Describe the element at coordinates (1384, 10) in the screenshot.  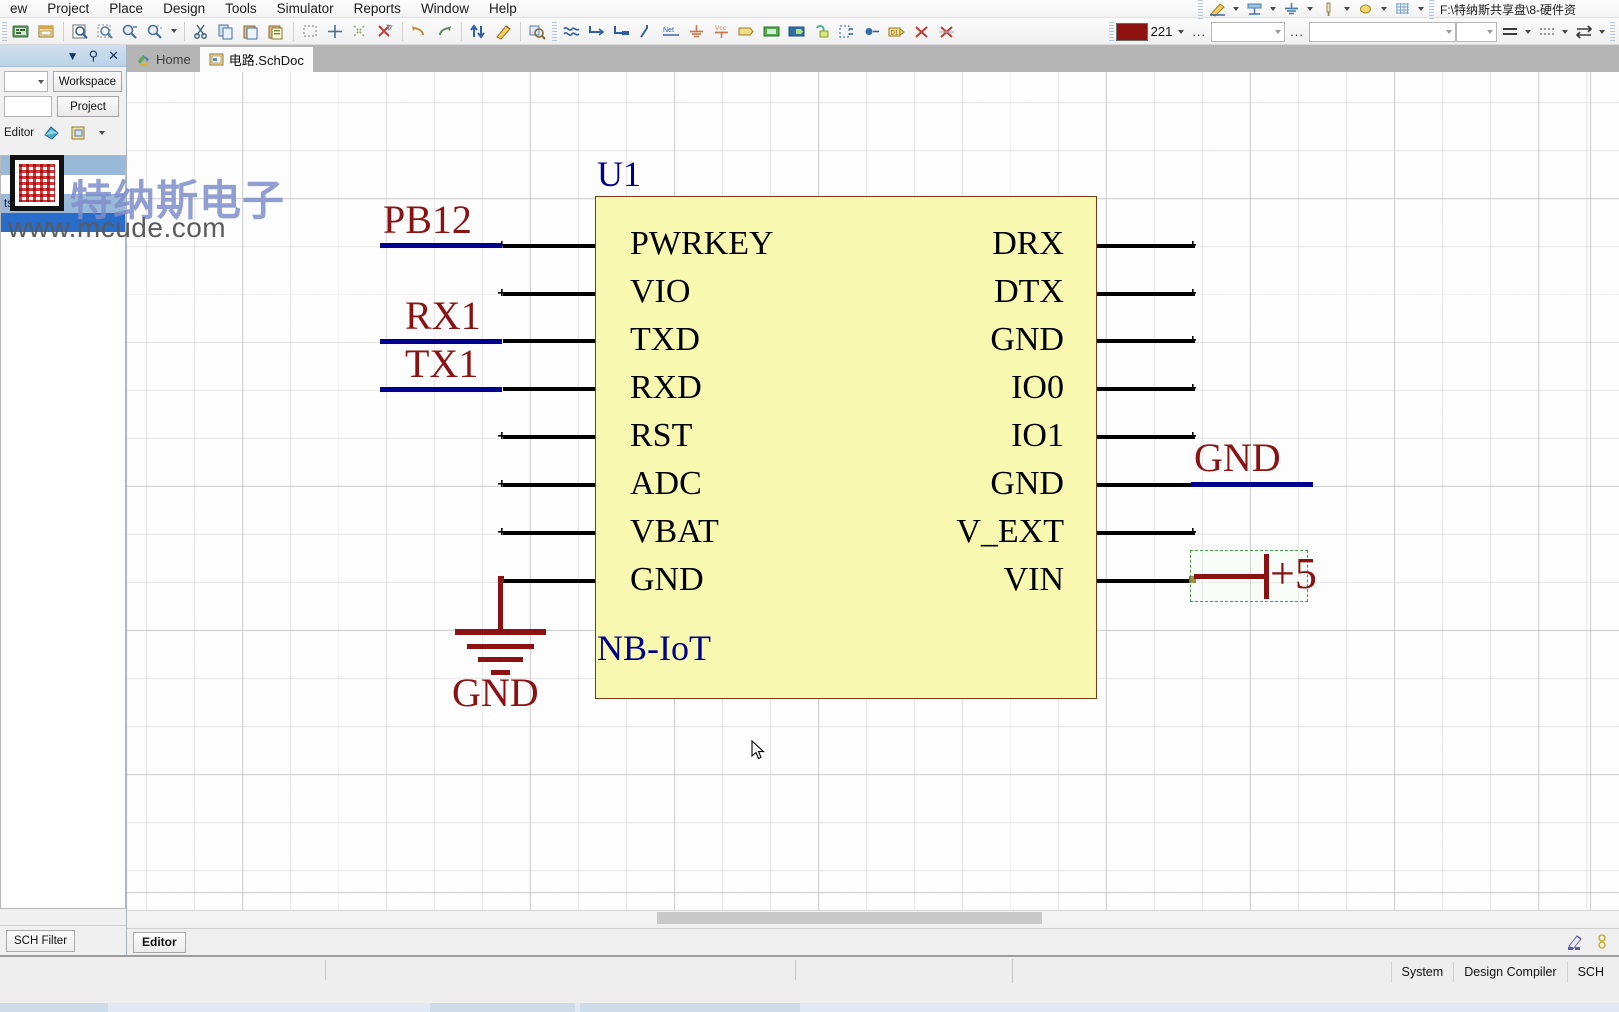
I see `junction-style-caret-icon` at that location.